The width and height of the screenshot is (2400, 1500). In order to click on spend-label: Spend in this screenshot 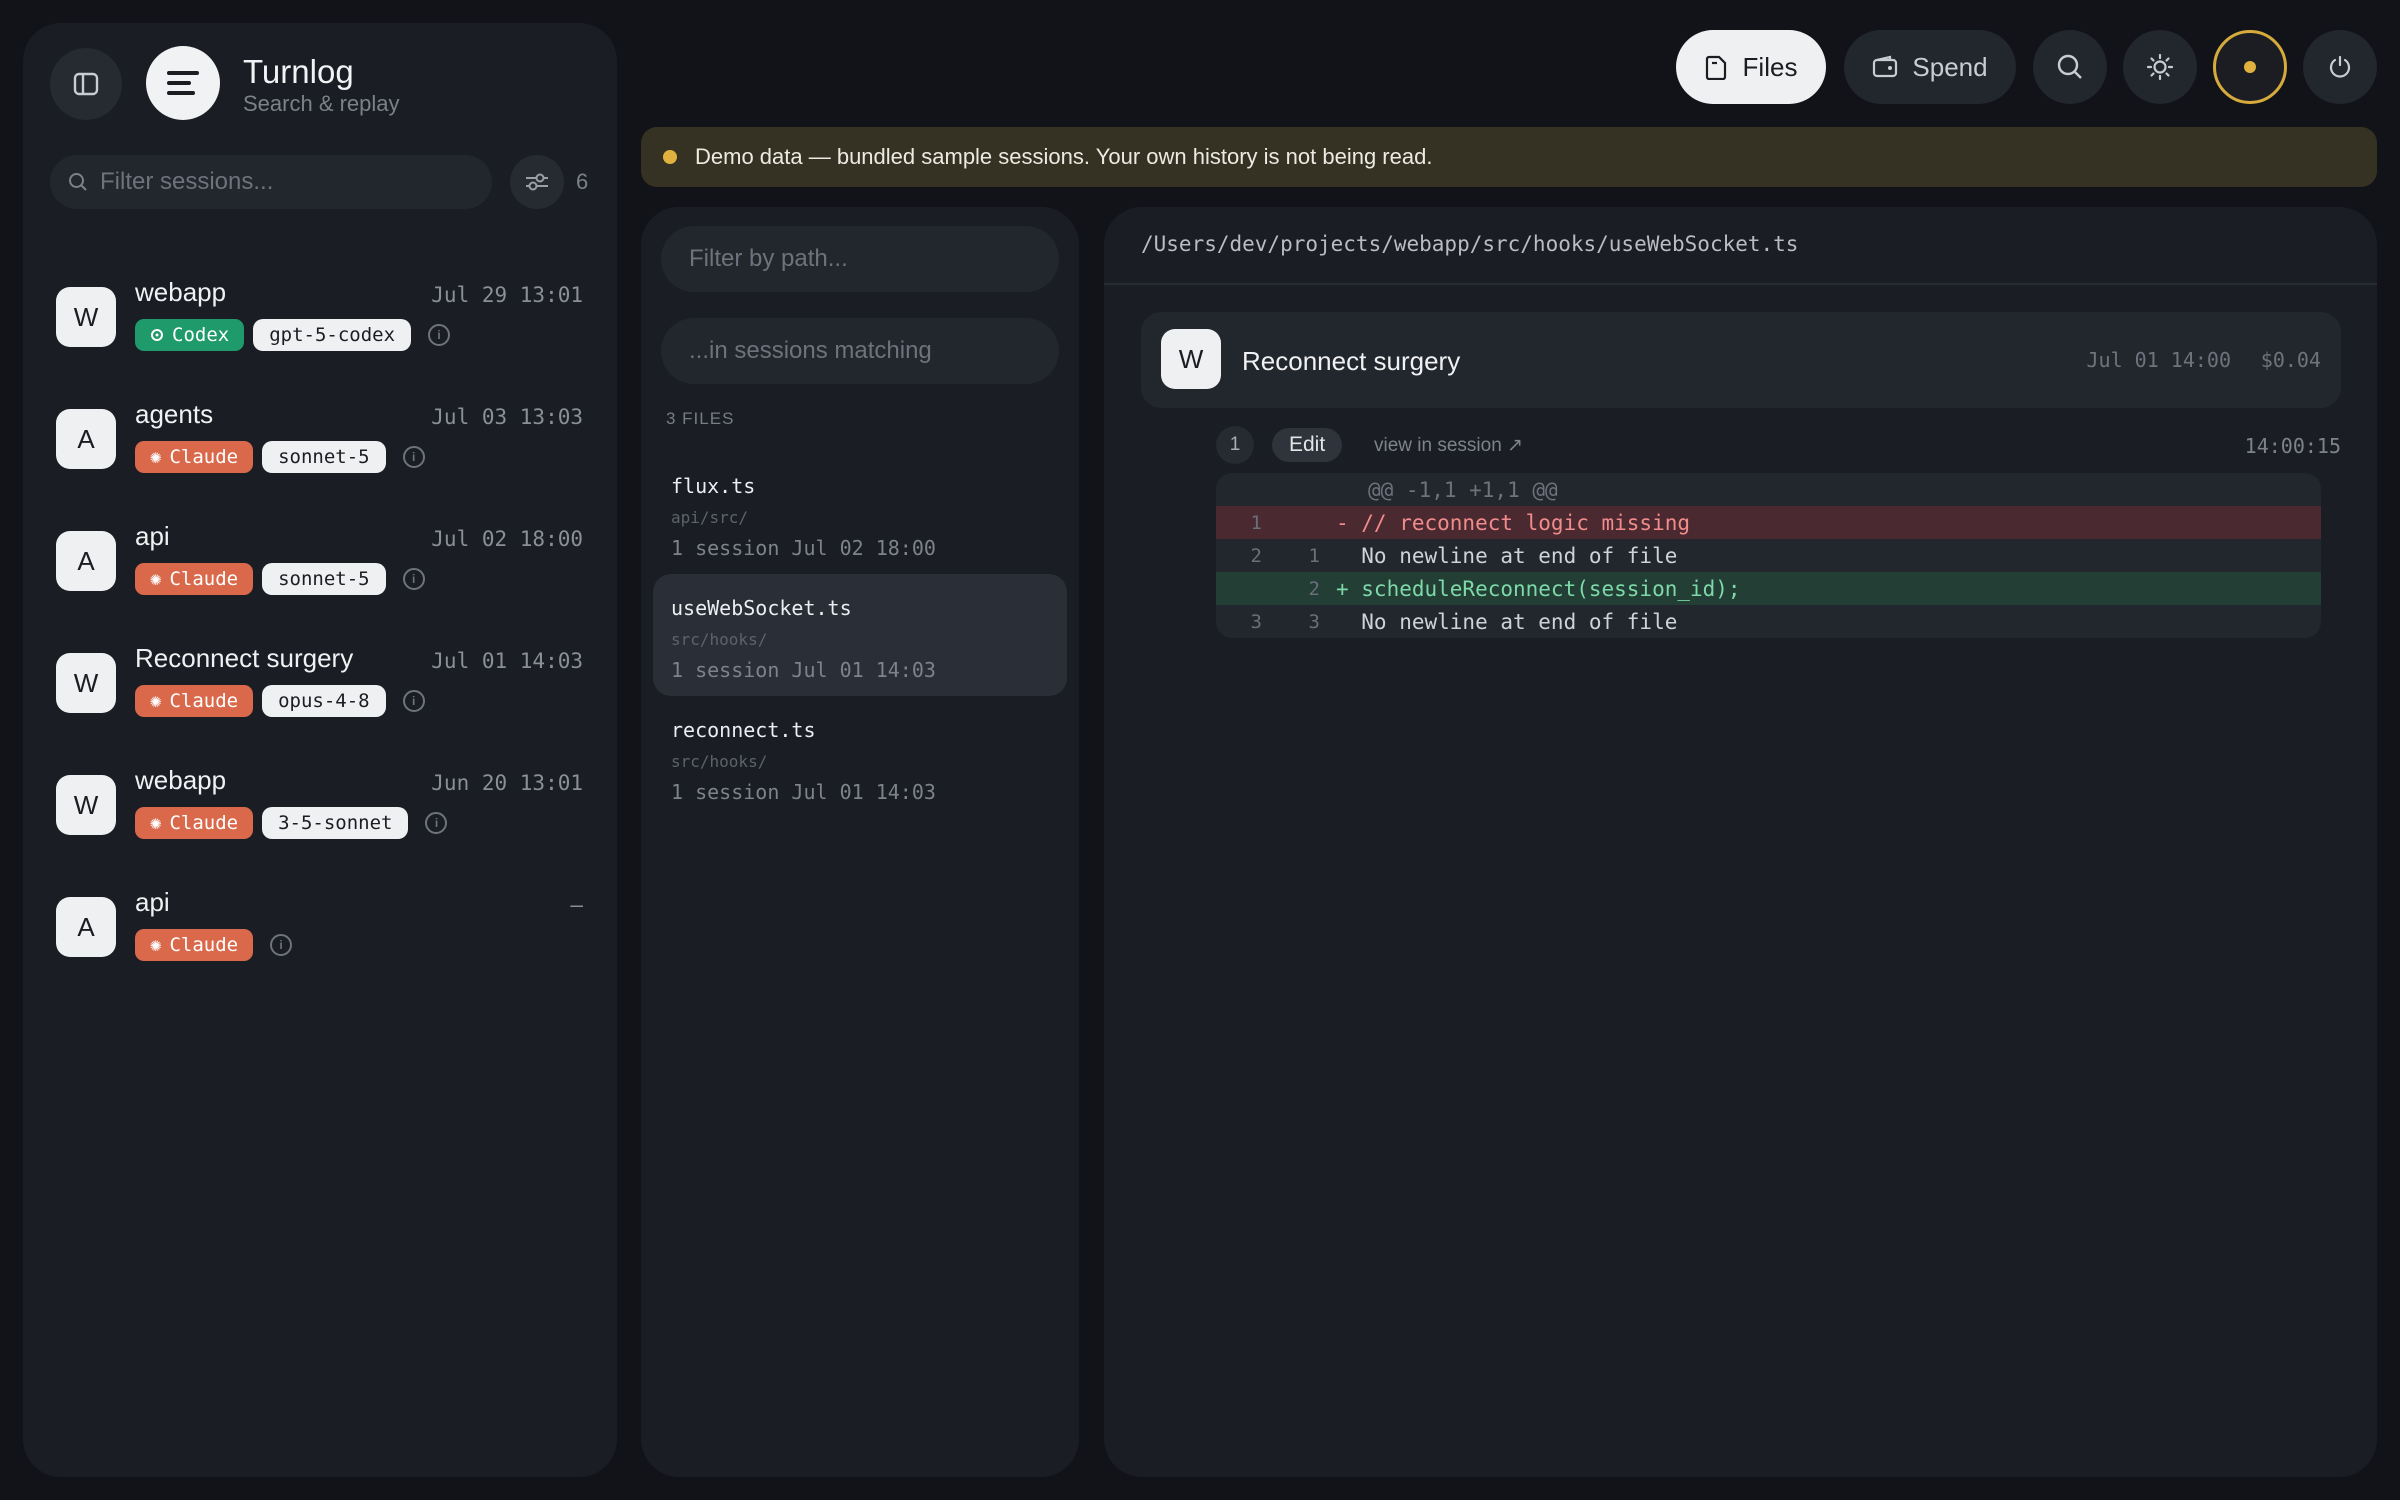, I will do `click(1950, 66)`.